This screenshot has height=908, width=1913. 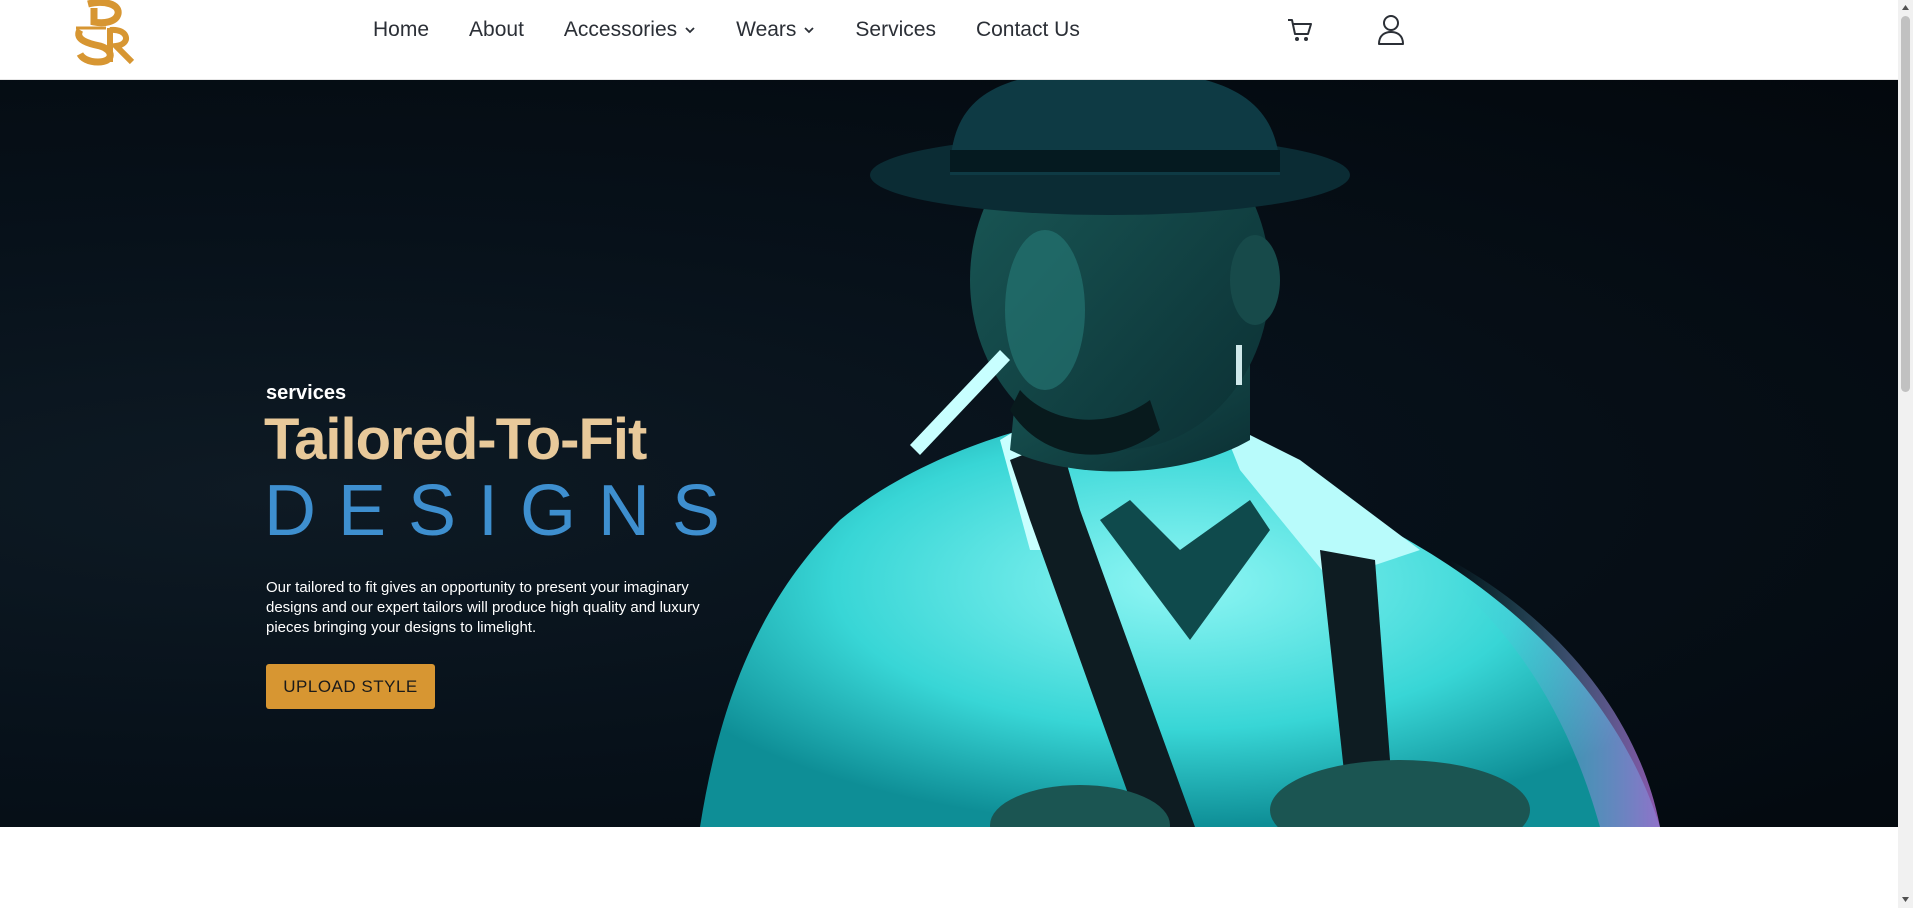 What do you see at coordinates (1300, 30) in the screenshot?
I see `cart-icon` at bounding box center [1300, 30].